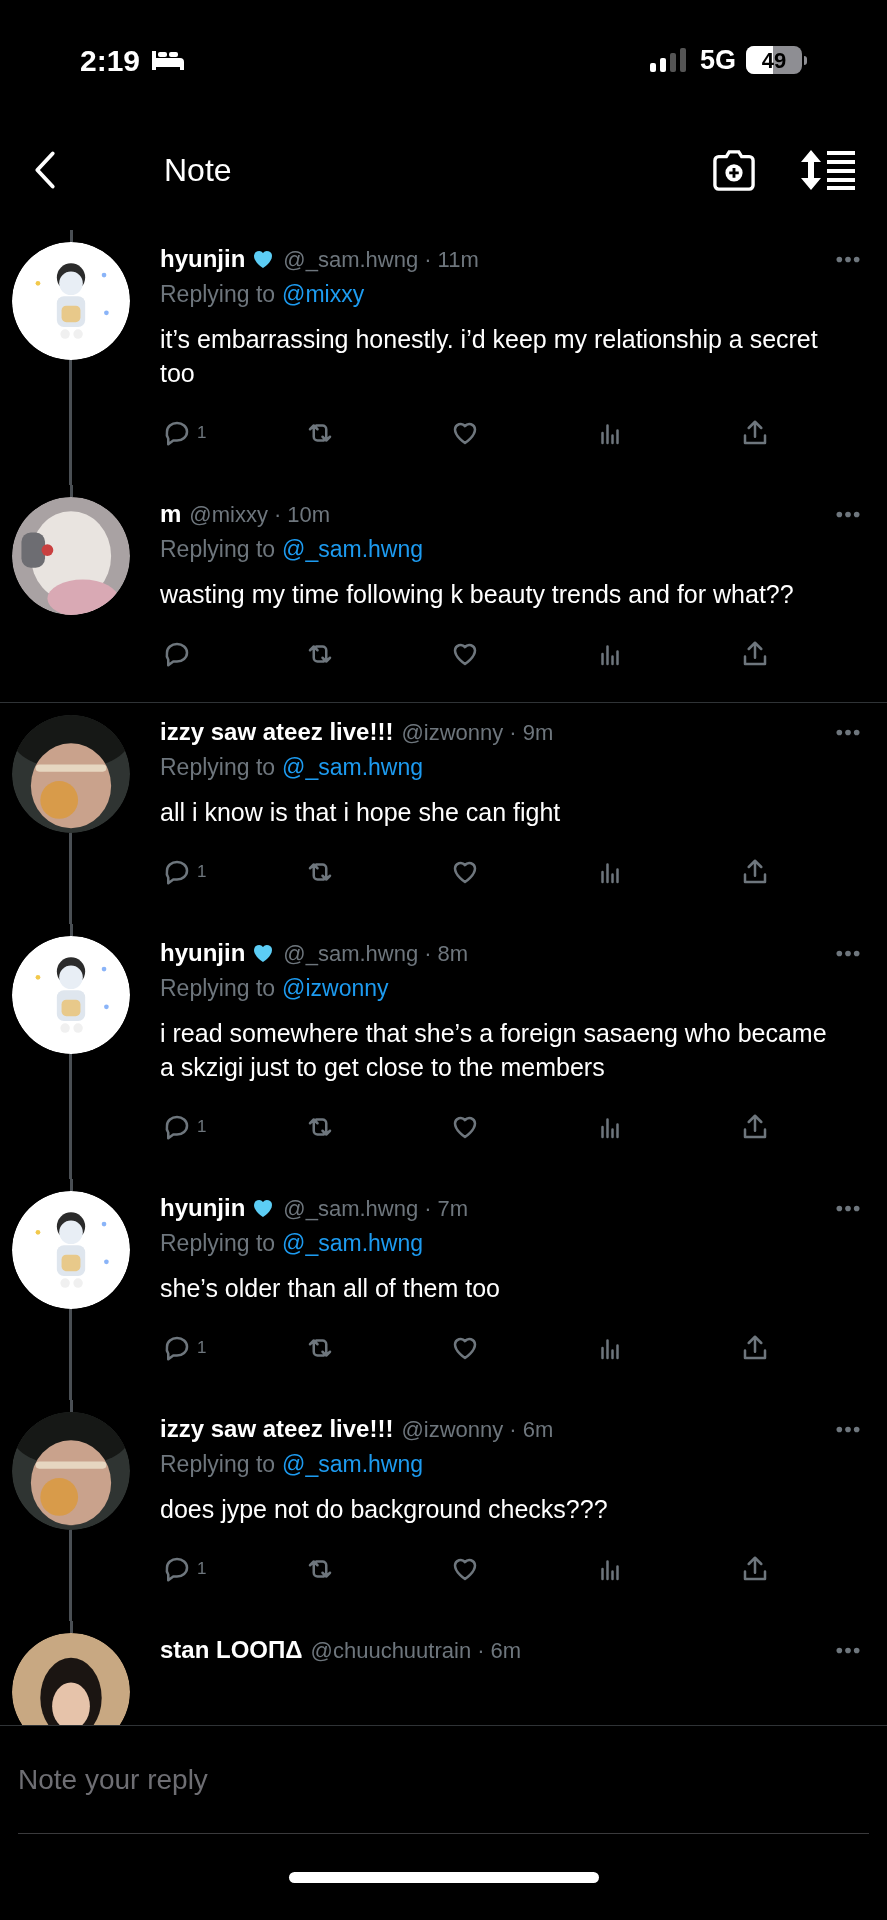 The image size is (887, 1920). I want to click on network-label: 5G, so click(717, 60).